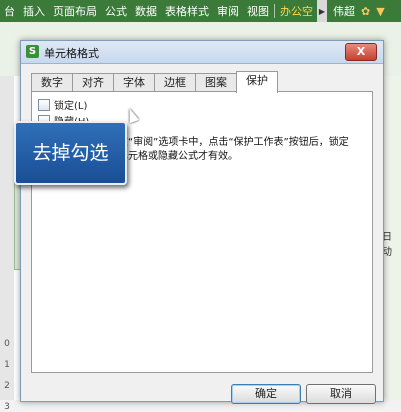  I want to click on dialog-titlebar: S 单元格格式 X, so click(202, 52).